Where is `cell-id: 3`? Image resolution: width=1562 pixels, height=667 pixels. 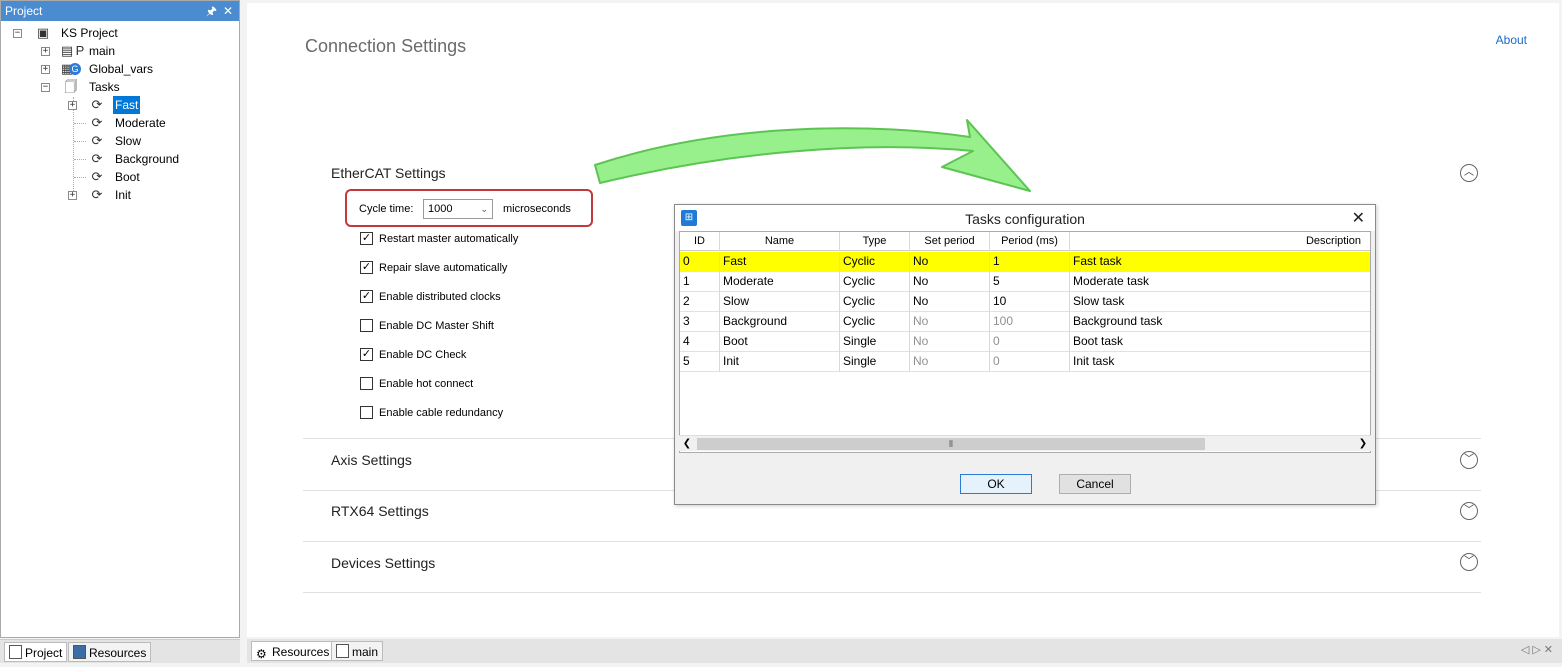
cell-id: 3 is located at coordinates (700, 322).